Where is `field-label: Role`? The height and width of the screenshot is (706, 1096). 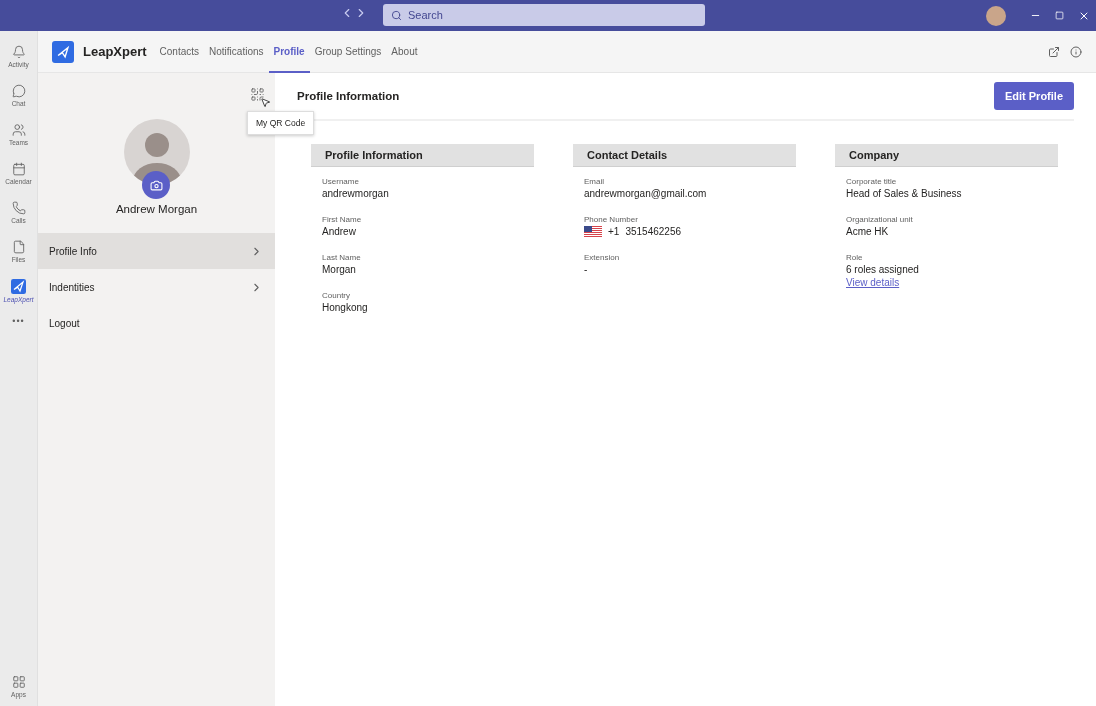 field-label: Role is located at coordinates (855, 257).